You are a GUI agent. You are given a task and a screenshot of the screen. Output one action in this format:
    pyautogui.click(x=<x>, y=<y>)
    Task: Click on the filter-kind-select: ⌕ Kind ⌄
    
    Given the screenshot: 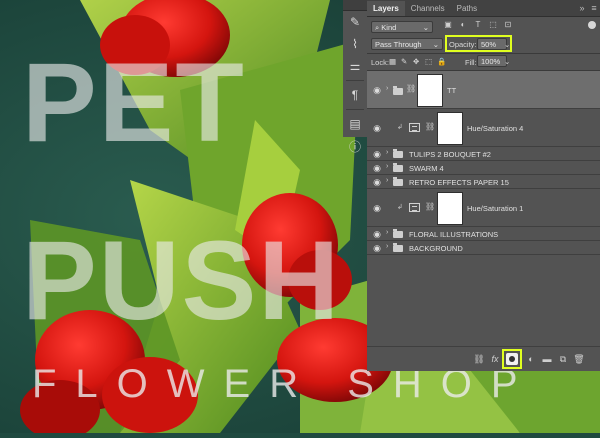 What is the action you would take?
    pyautogui.click(x=402, y=27)
    